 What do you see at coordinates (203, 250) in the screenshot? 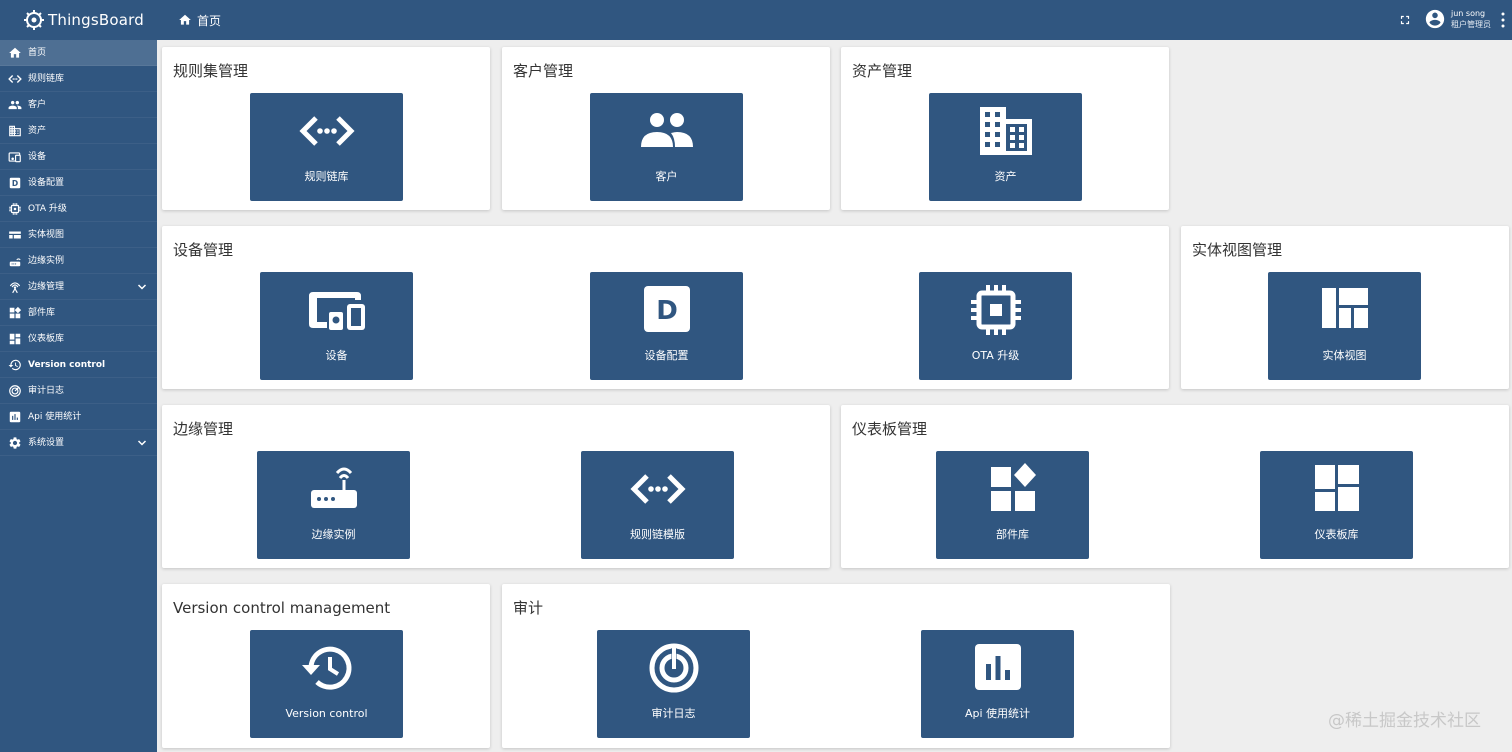
I see `card-title: 设备管理` at bounding box center [203, 250].